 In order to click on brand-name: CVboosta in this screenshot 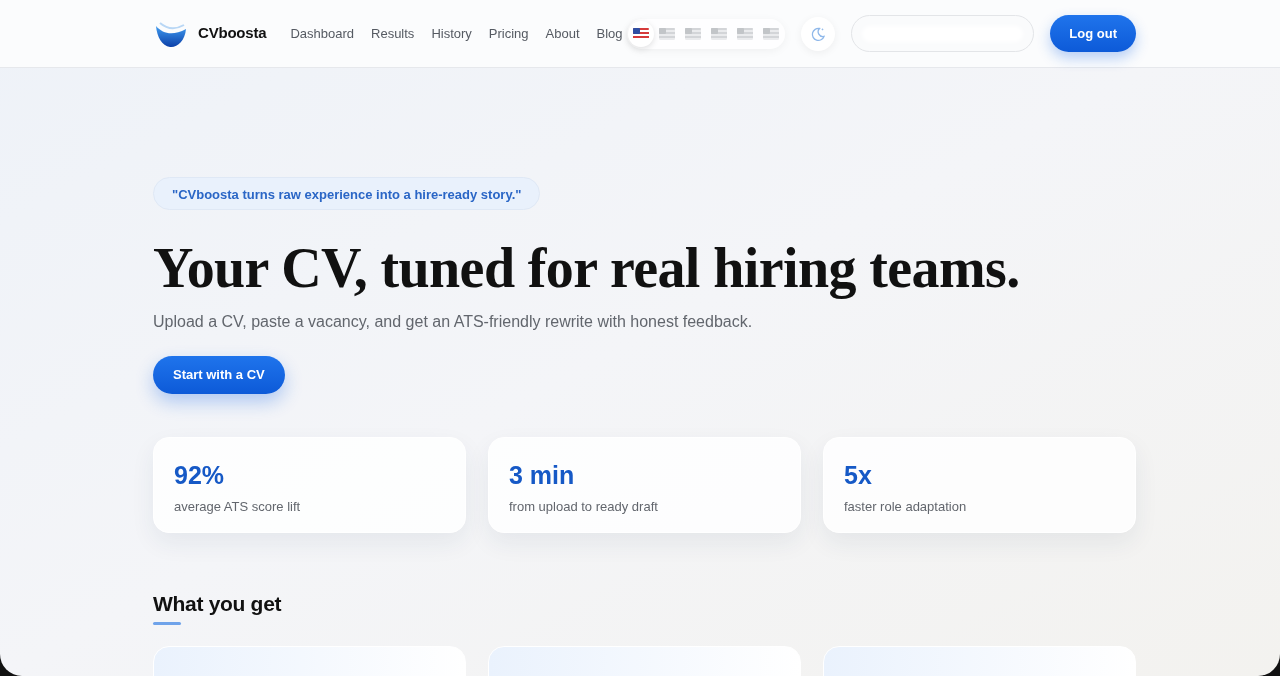, I will do `click(232, 33)`.